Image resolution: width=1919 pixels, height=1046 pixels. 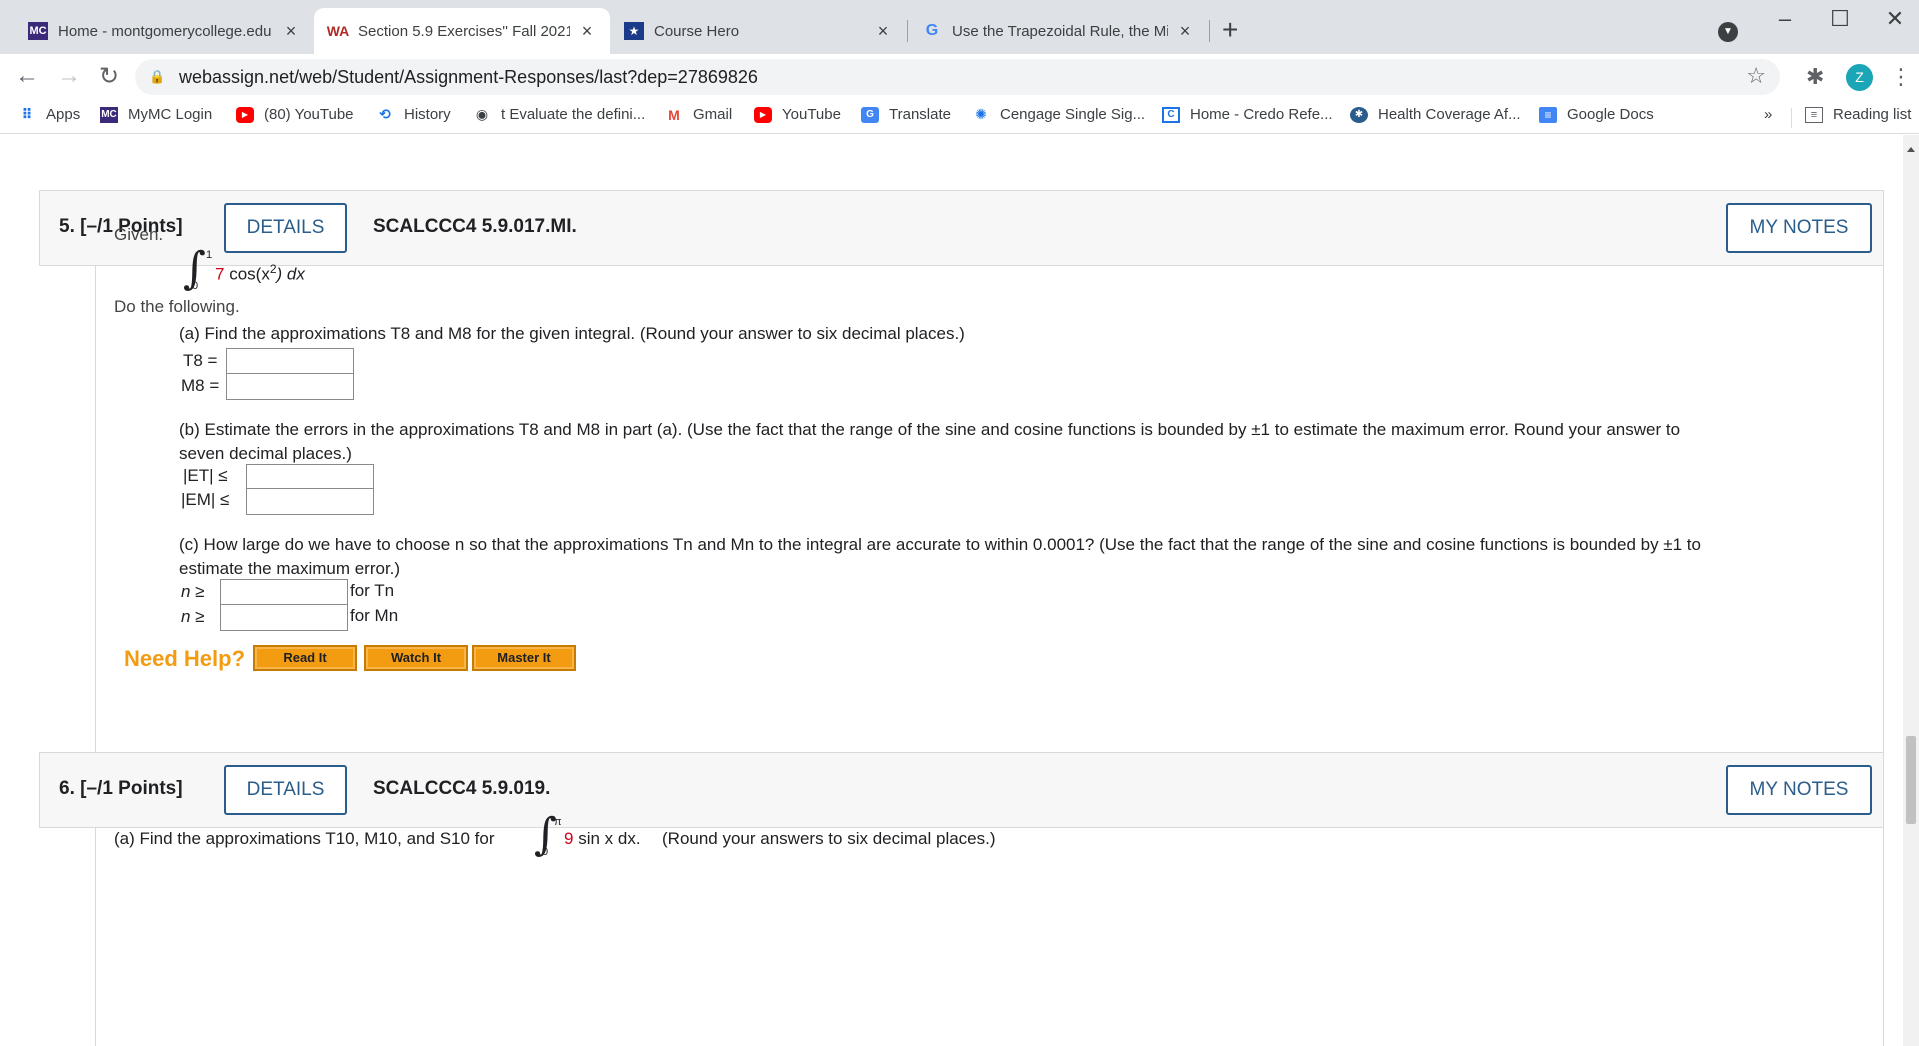 What do you see at coordinates (1548, 114) in the screenshot?
I see `google-docs-icon: ≡` at bounding box center [1548, 114].